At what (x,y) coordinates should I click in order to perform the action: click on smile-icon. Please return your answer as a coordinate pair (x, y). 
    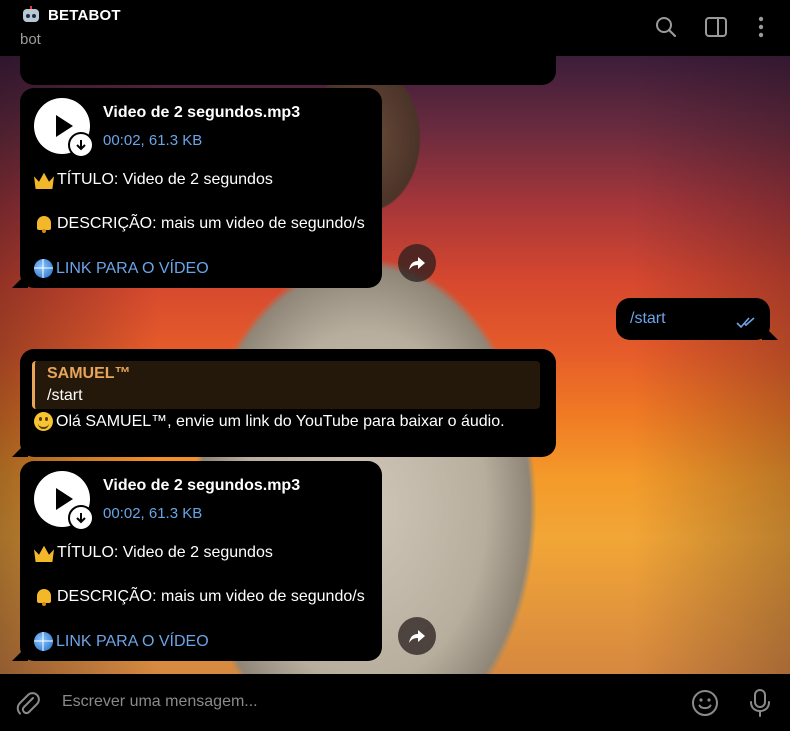
    Looking at the image, I should click on (43, 421).